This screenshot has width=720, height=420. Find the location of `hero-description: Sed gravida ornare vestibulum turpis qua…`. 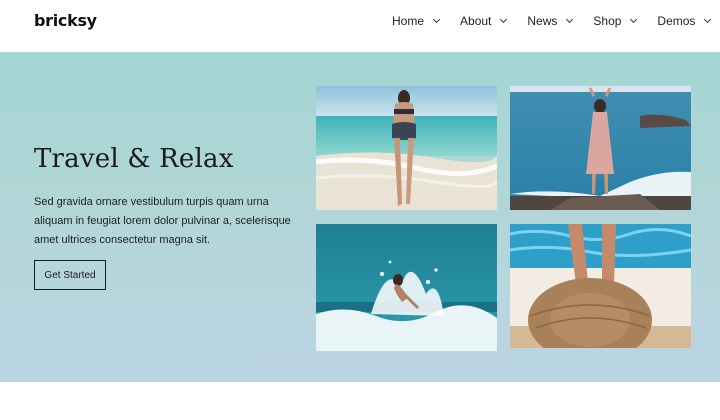

hero-description: Sed gravida ornare vestibulum turpis qua… is located at coordinates (162, 221).